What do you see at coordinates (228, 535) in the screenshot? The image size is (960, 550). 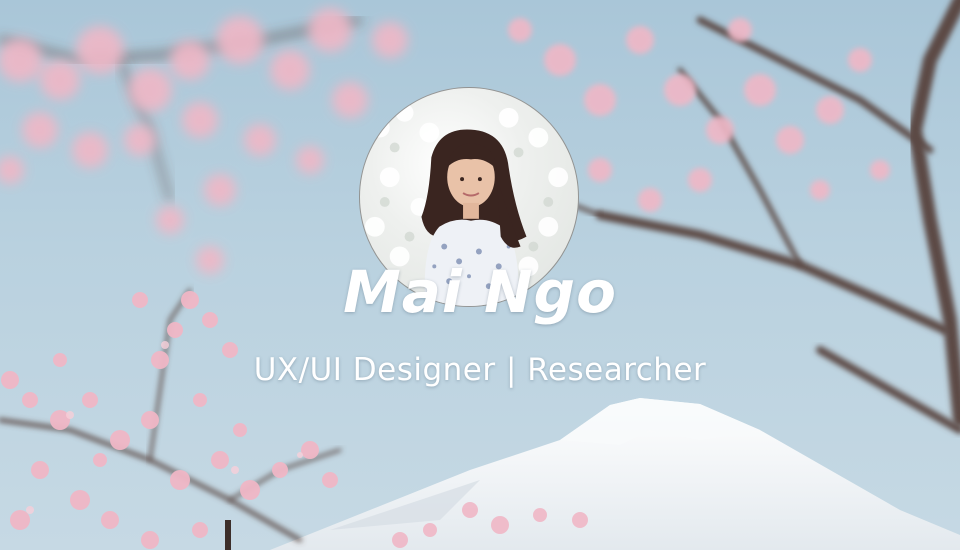 I see `post` at bounding box center [228, 535].